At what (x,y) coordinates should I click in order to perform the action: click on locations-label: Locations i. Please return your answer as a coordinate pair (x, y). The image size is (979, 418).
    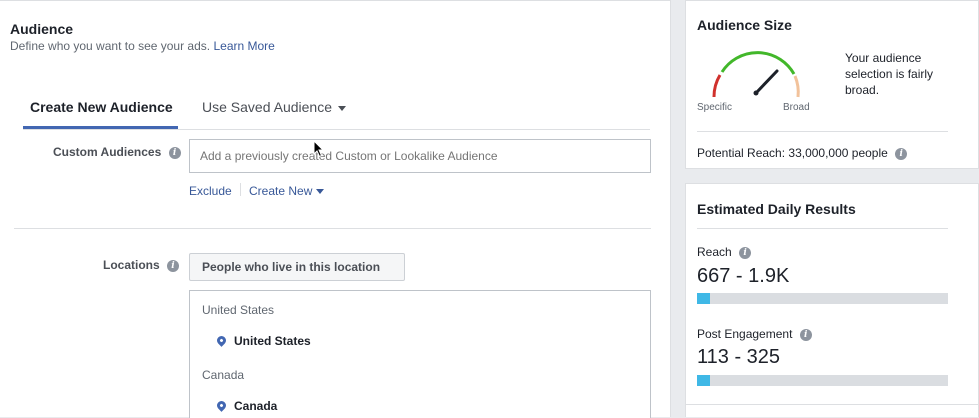
    Looking at the image, I should click on (141, 265).